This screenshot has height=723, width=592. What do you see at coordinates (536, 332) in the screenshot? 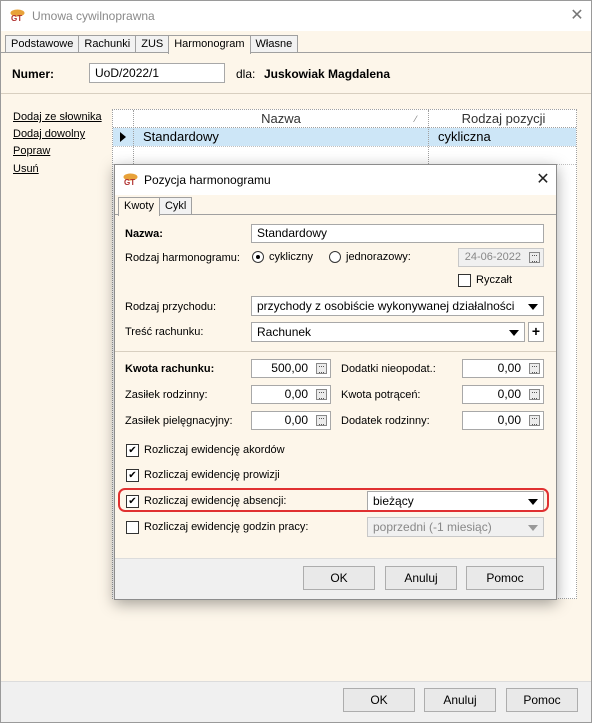
I see `add-tresc-button: +` at bounding box center [536, 332].